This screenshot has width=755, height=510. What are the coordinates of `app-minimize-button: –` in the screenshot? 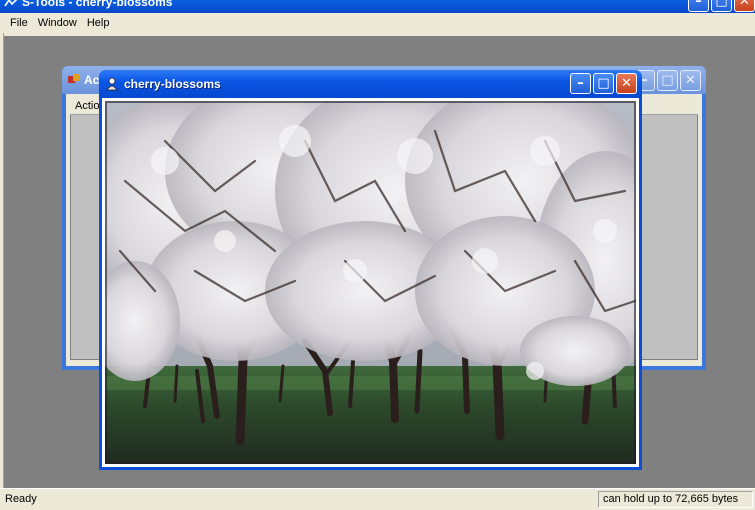 It's located at (698, 6).